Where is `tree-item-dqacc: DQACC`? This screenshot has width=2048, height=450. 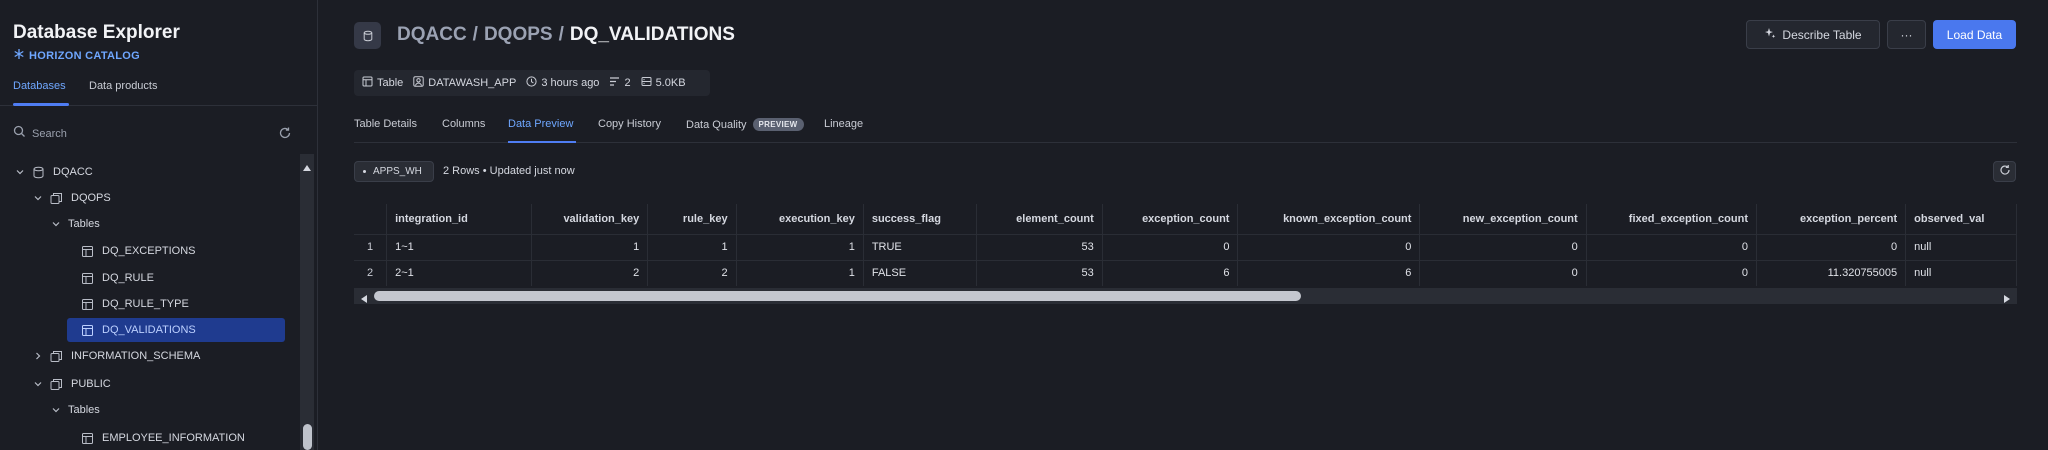 tree-item-dqacc: DQACC is located at coordinates (53, 172).